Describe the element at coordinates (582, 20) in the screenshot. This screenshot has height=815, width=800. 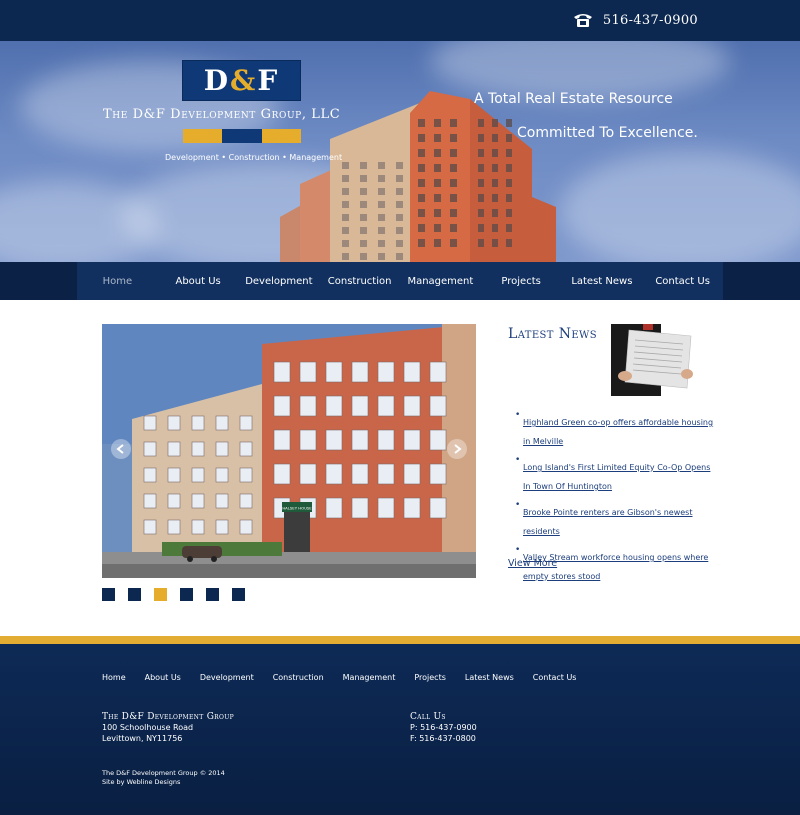
I see `telephone-icon` at that location.